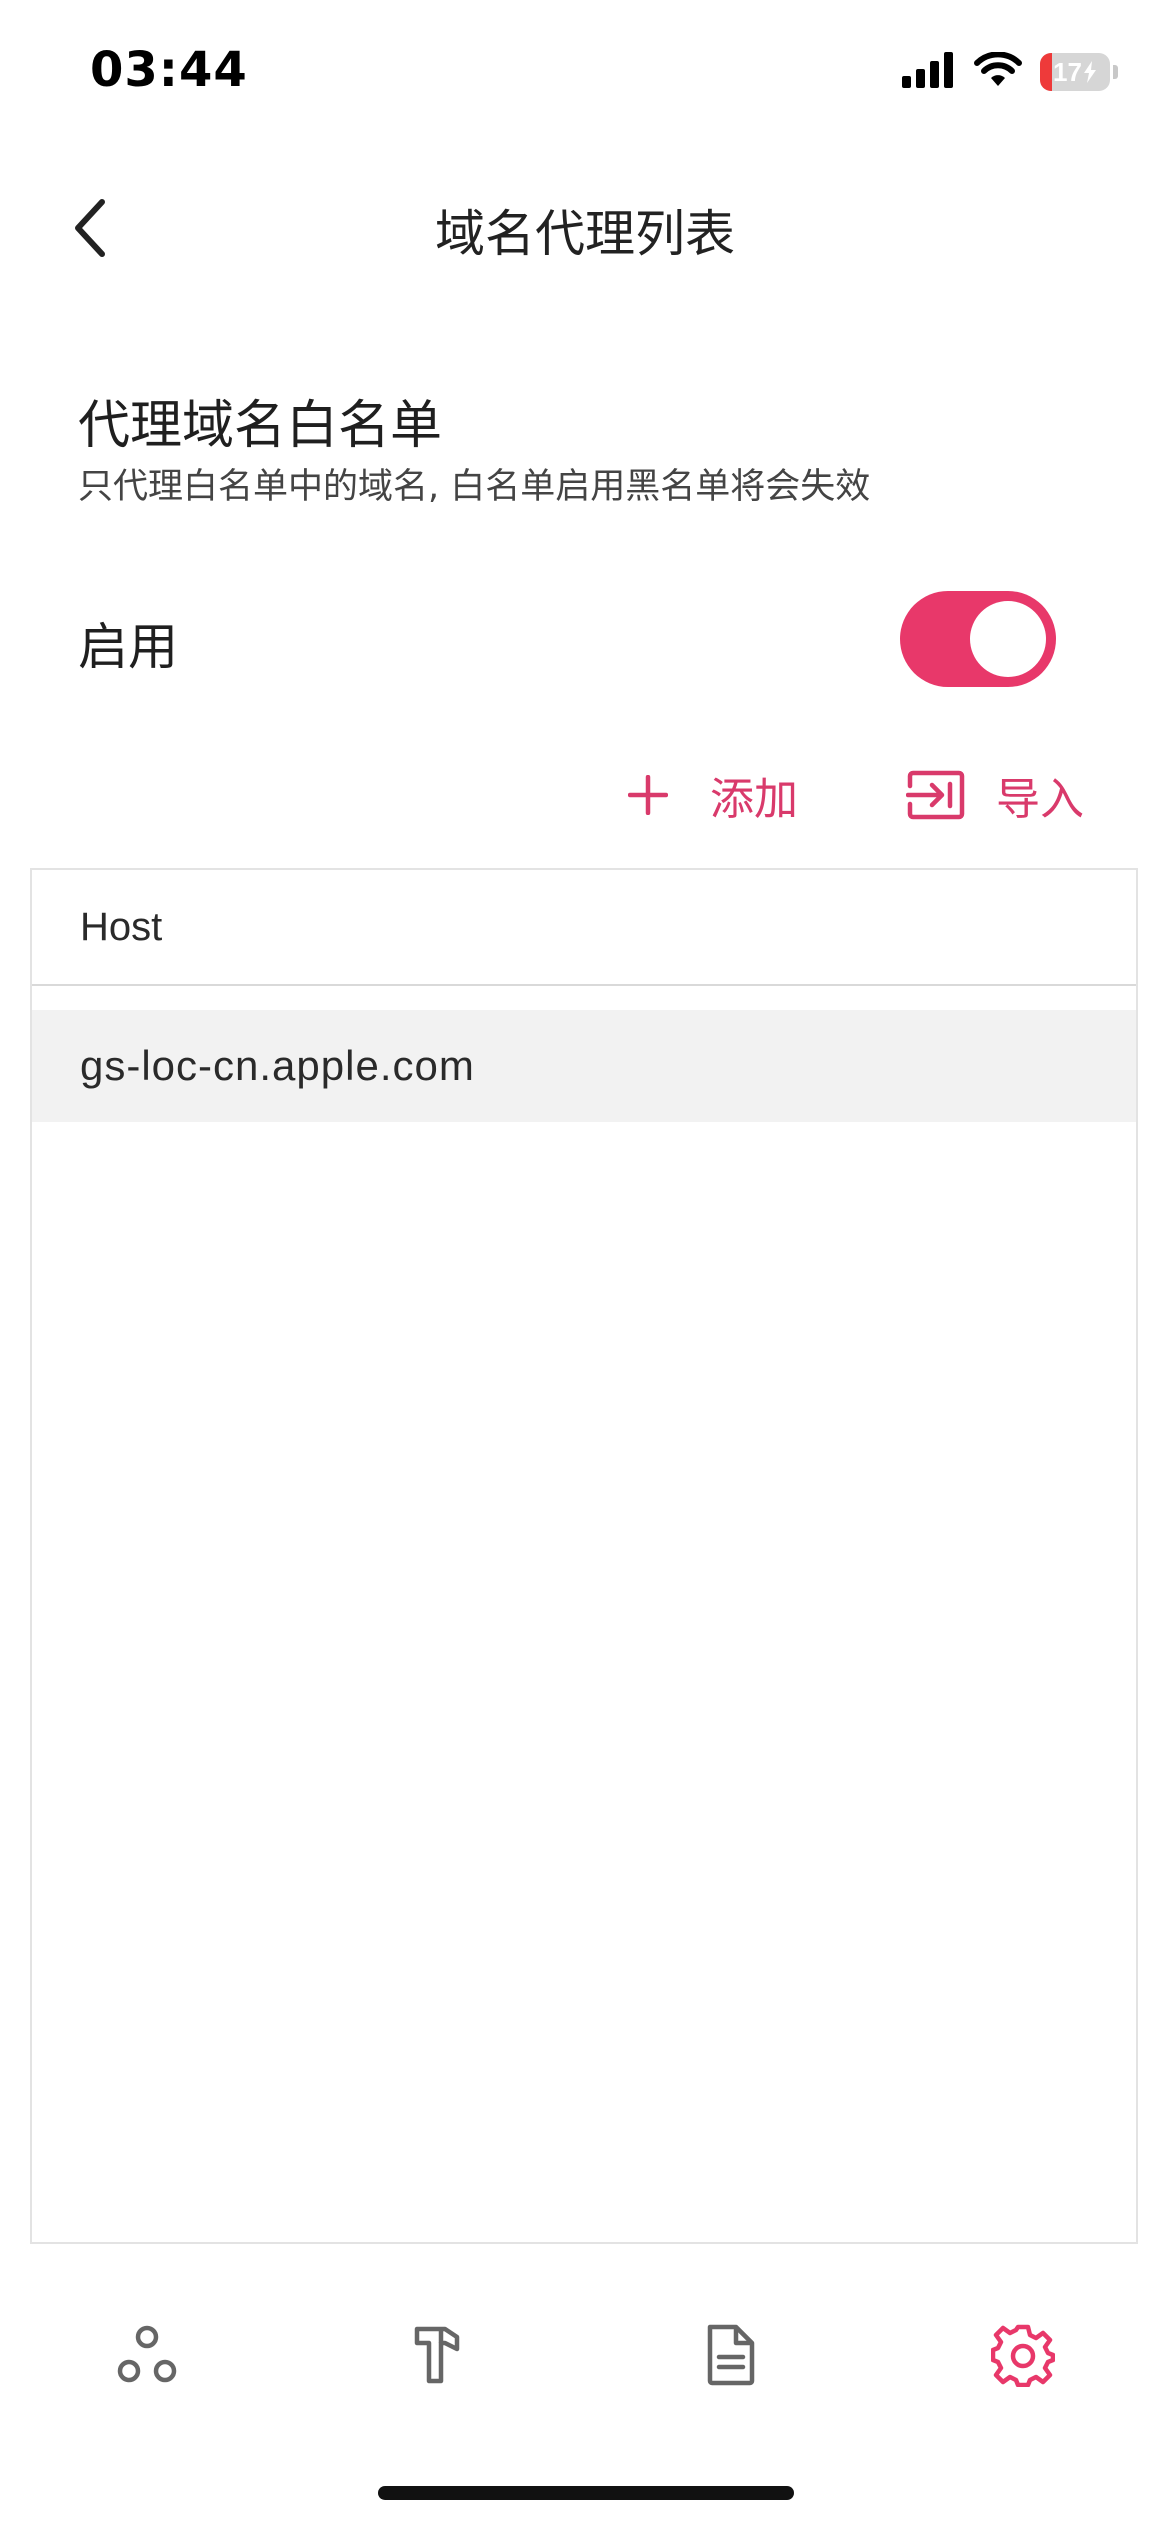 Image resolution: width=1170 pixels, height=2532 pixels. I want to click on proxy-nodes-icon, so click(147, 2354).